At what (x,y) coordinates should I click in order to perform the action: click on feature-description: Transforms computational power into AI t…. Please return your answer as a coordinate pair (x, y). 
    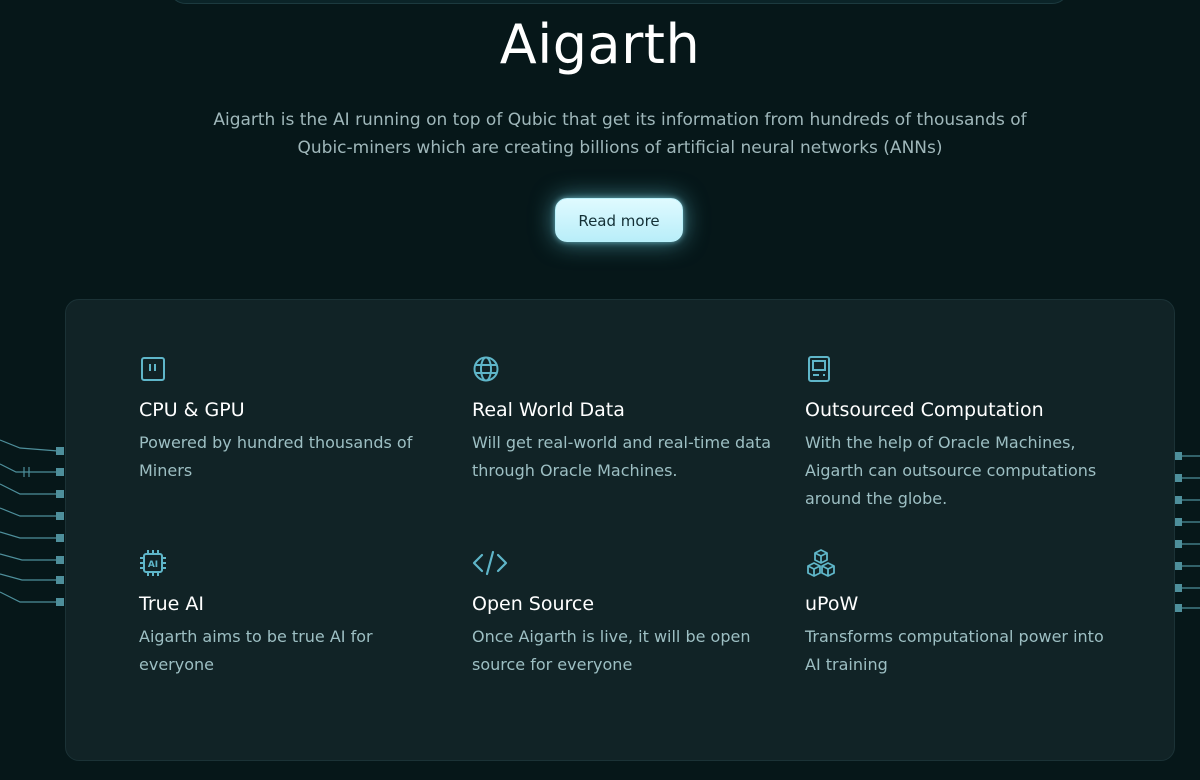
    Looking at the image, I should click on (954, 650).